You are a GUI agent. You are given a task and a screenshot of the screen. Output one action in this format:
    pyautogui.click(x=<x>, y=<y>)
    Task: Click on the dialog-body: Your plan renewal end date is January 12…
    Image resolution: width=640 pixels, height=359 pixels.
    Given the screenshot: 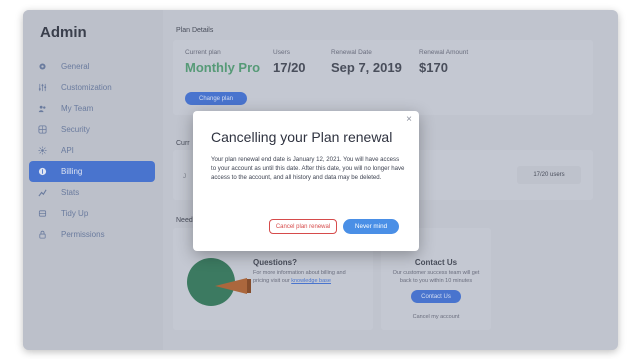 What is the action you would take?
    pyautogui.click(x=308, y=168)
    